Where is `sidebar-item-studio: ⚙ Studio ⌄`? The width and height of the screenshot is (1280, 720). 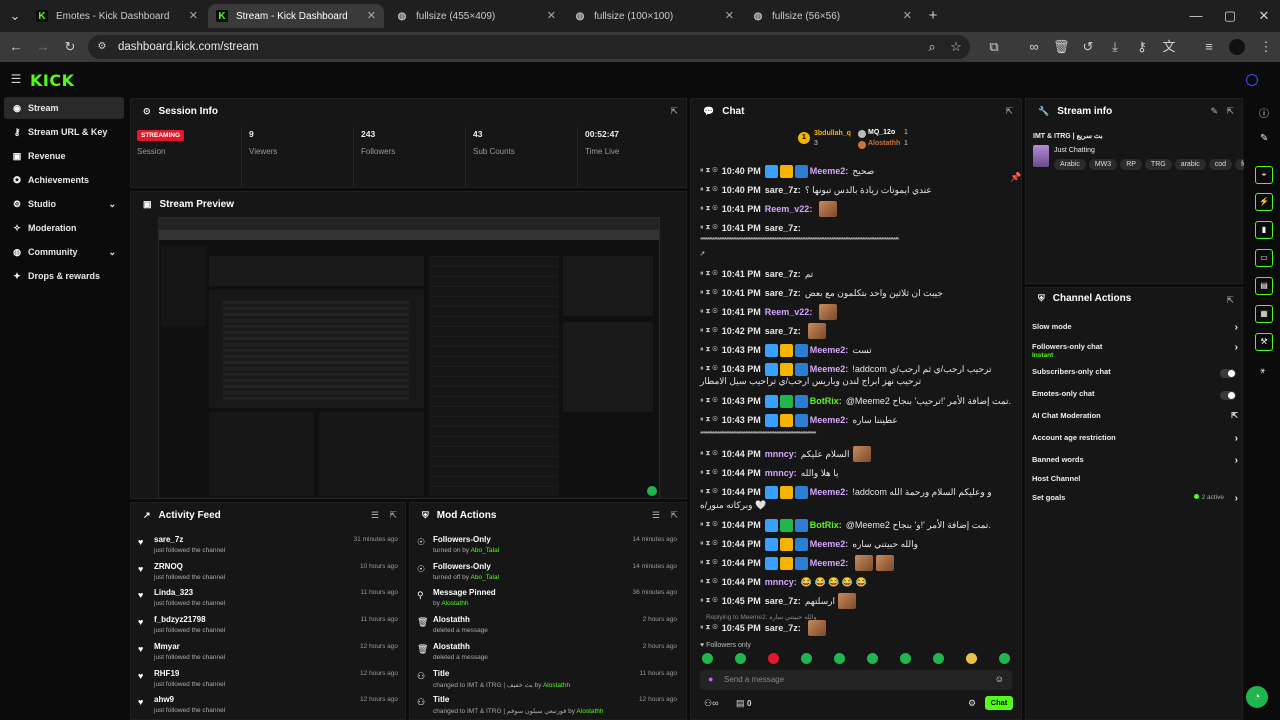 sidebar-item-studio: ⚙ Studio ⌄ is located at coordinates (64, 204).